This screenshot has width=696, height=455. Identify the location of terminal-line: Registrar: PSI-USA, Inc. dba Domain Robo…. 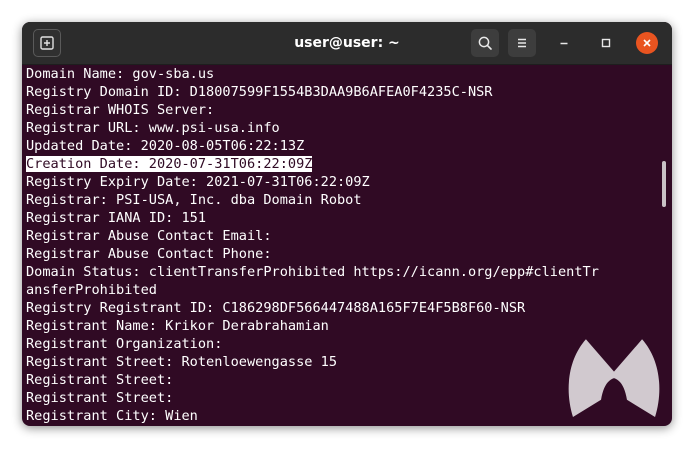
(349, 200).